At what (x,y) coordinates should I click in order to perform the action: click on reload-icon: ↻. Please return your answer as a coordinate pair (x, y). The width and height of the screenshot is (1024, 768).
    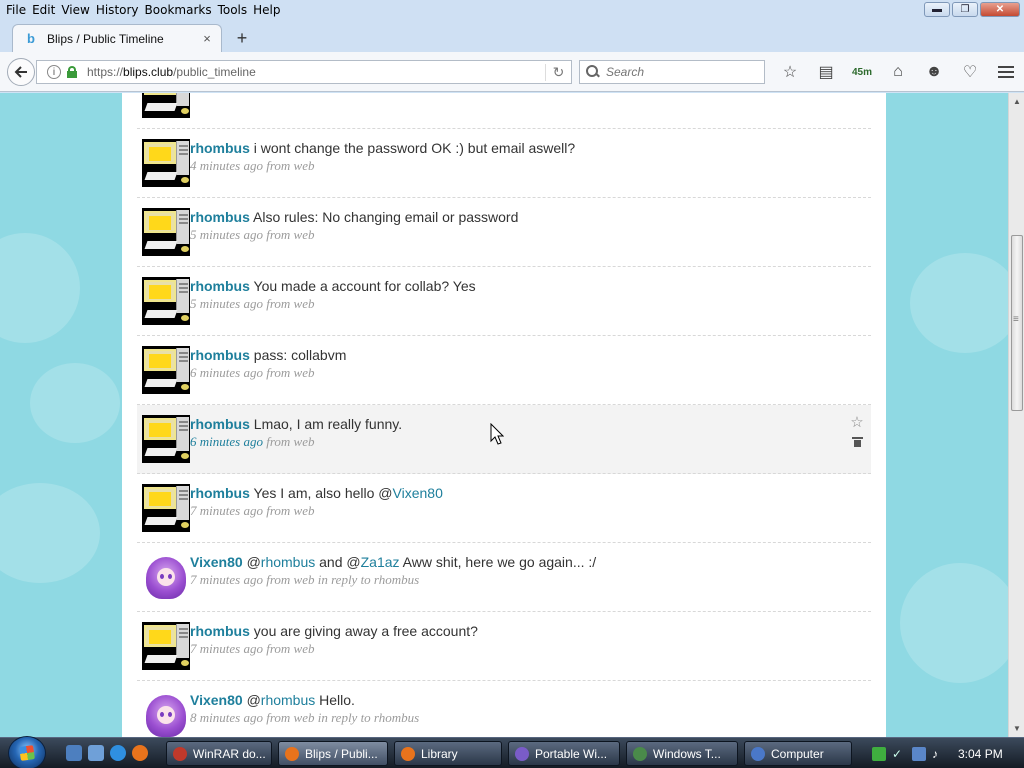
    Looking at the image, I should click on (558, 72).